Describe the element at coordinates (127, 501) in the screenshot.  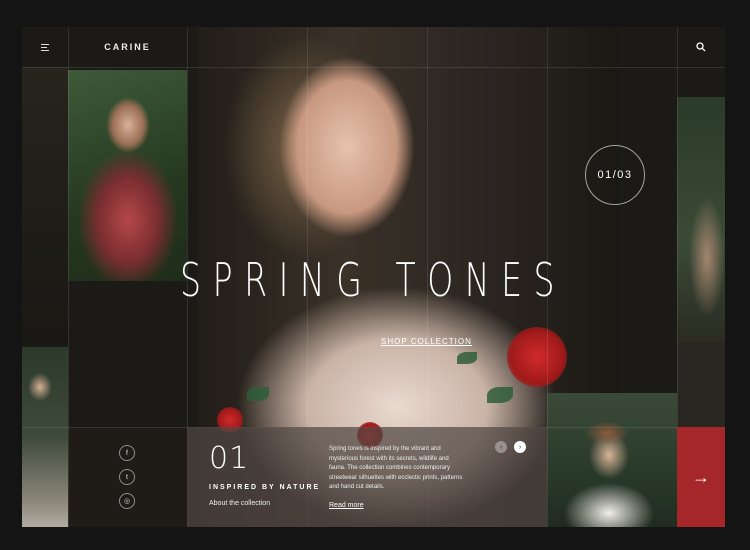
I see `instagram-icon: ◎` at that location.